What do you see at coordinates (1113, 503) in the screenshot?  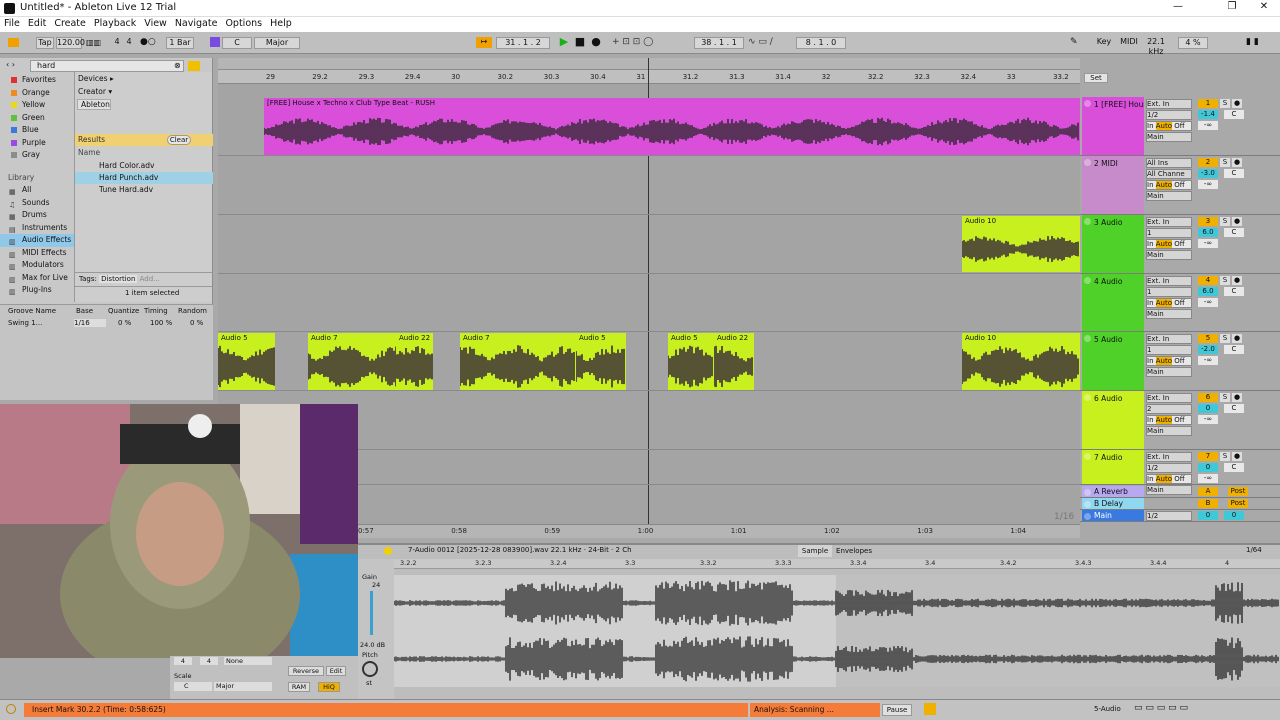 I see `return-name: B Delay` at bounding box center [1113, 503].